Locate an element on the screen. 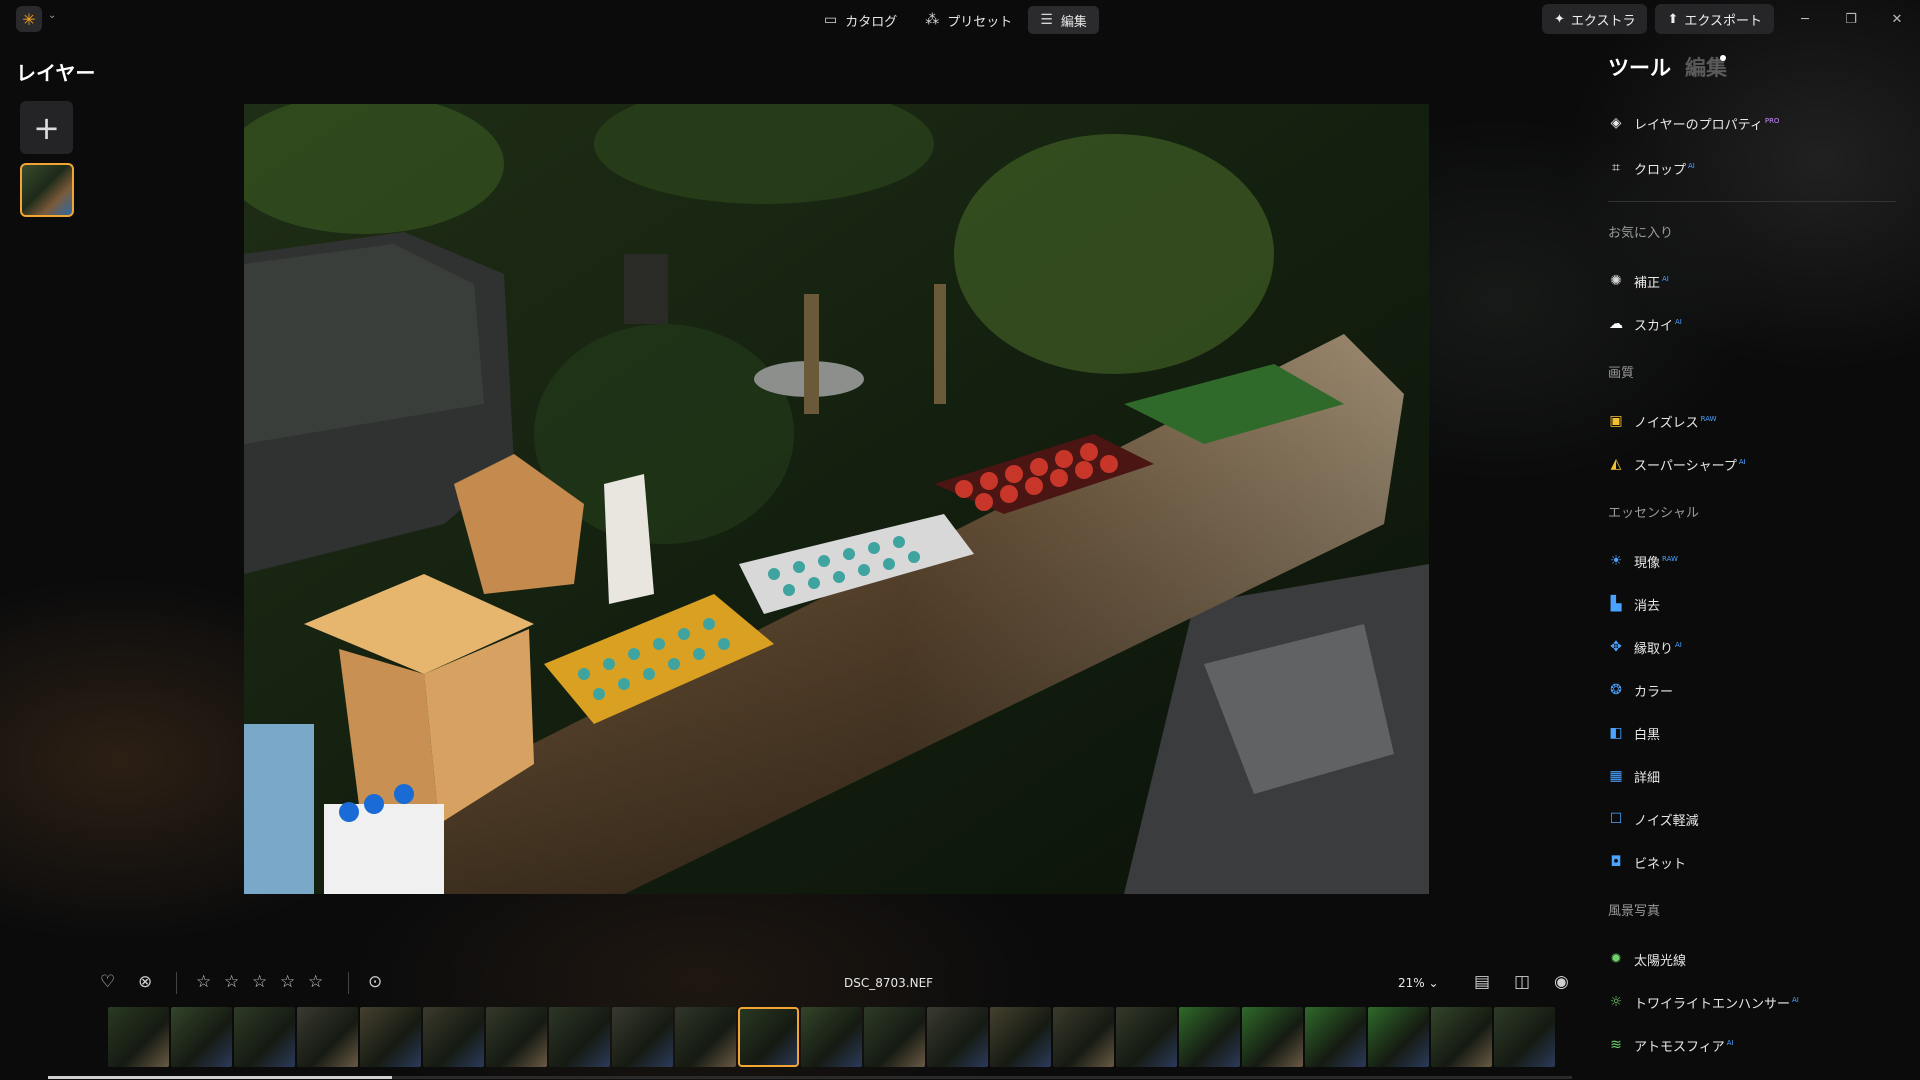 The width and height of the screenshot is (1920, 1080). tool-item: ◘ ビネット is located at coordinates (1647, 862).